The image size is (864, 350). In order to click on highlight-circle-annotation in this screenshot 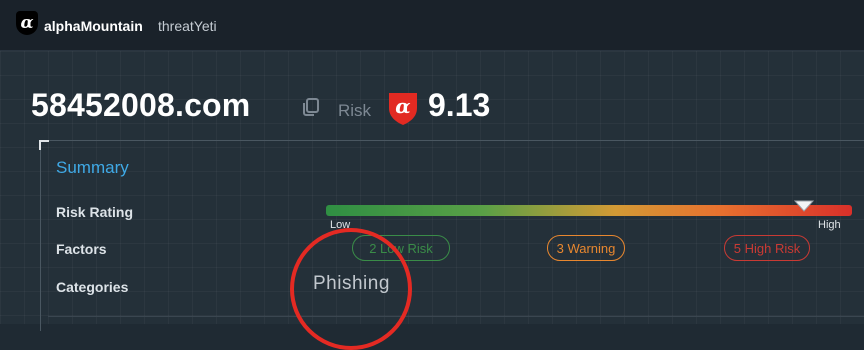, I will do `click(351, 289)`.